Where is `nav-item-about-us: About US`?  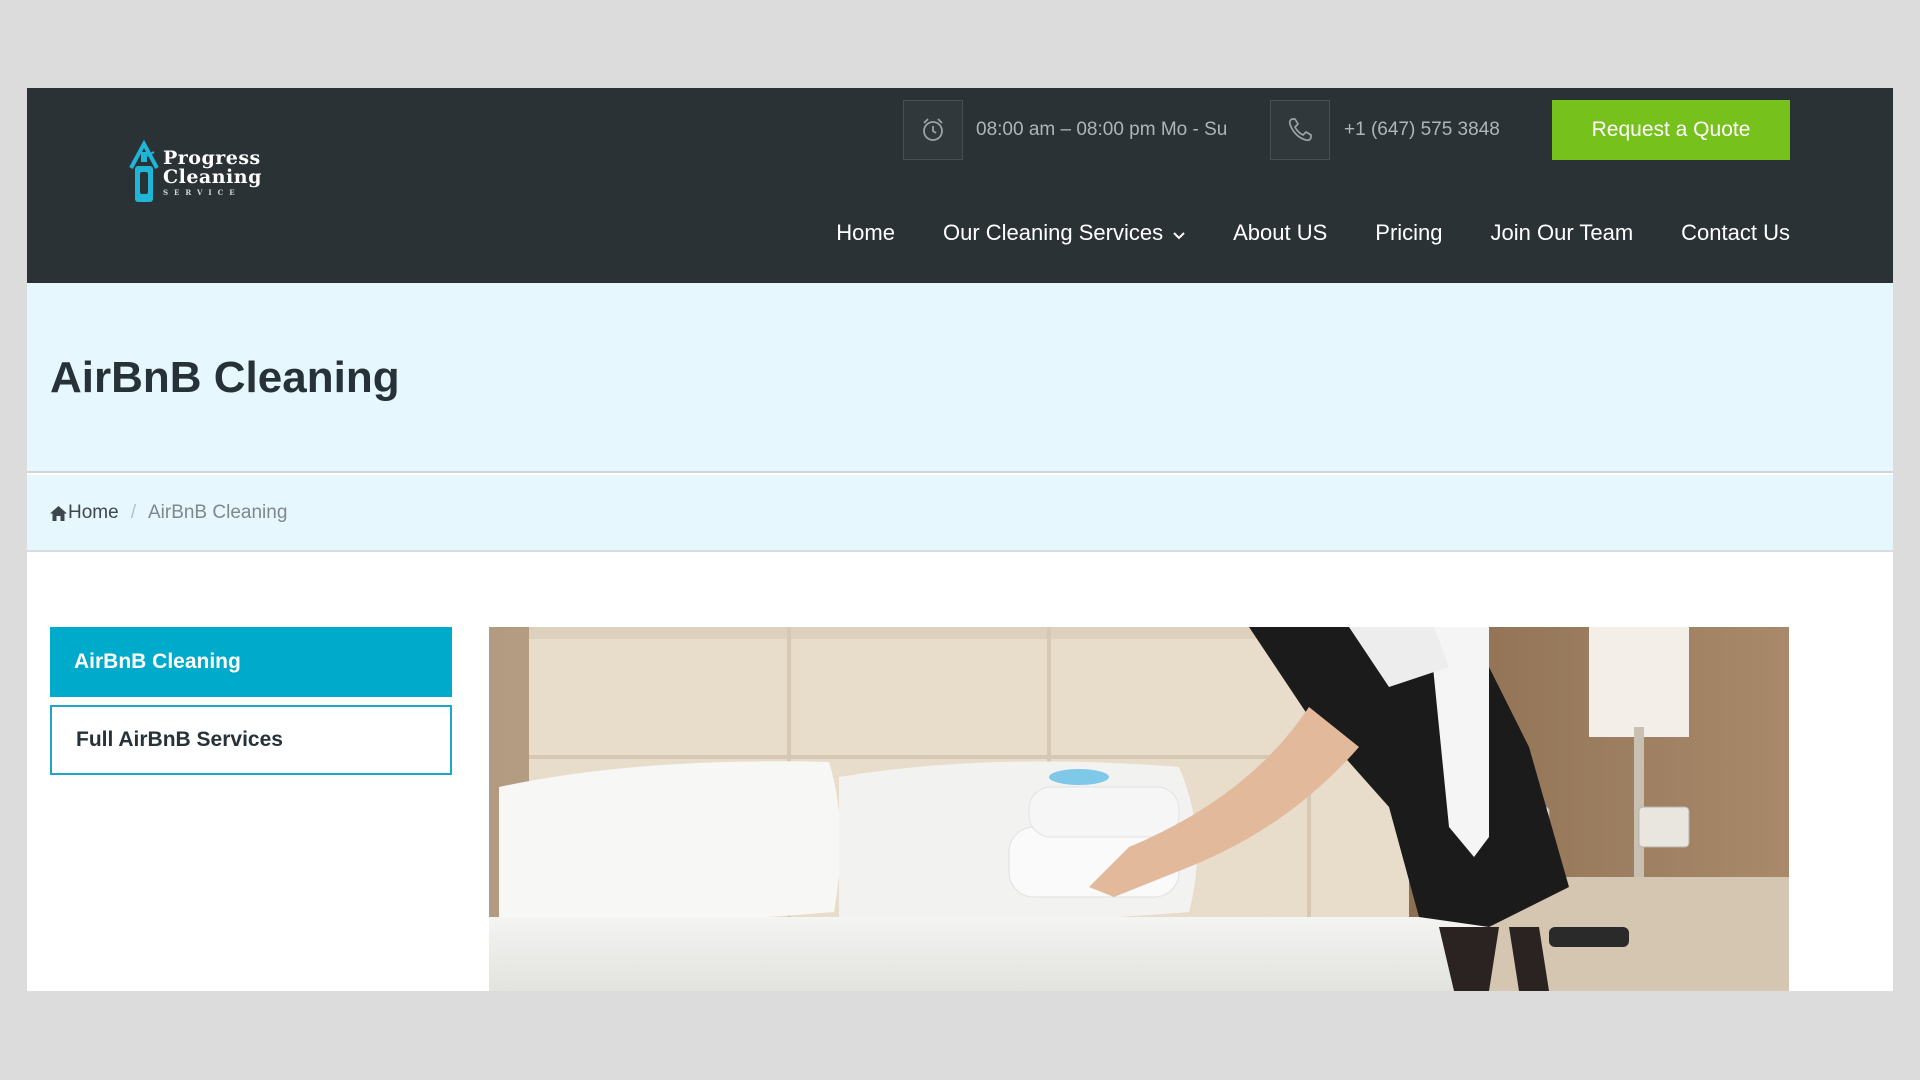
nav-item-about-us: About US is located at coordinates (1280, 233).